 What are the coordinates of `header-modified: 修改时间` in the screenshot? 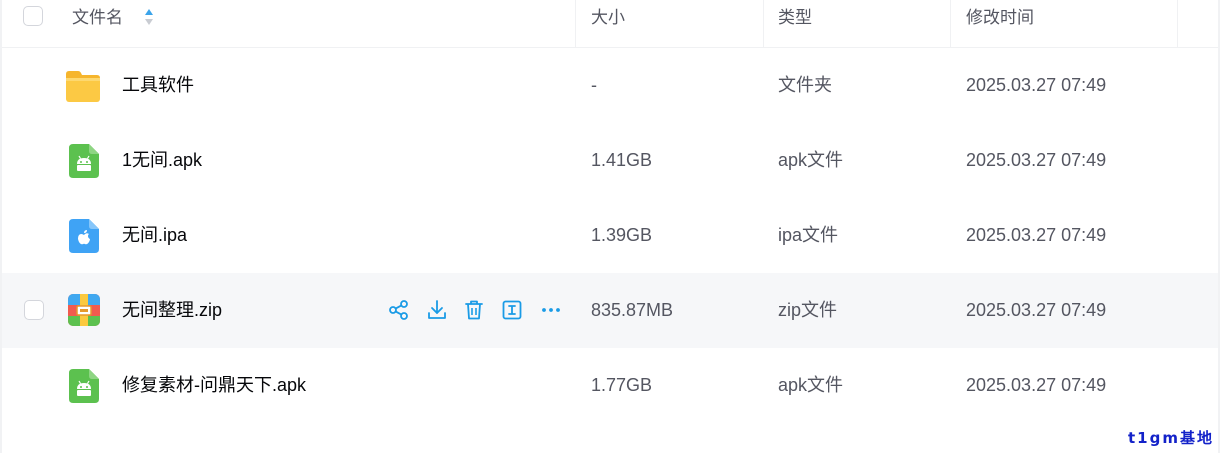 It's located at (1000, 24).